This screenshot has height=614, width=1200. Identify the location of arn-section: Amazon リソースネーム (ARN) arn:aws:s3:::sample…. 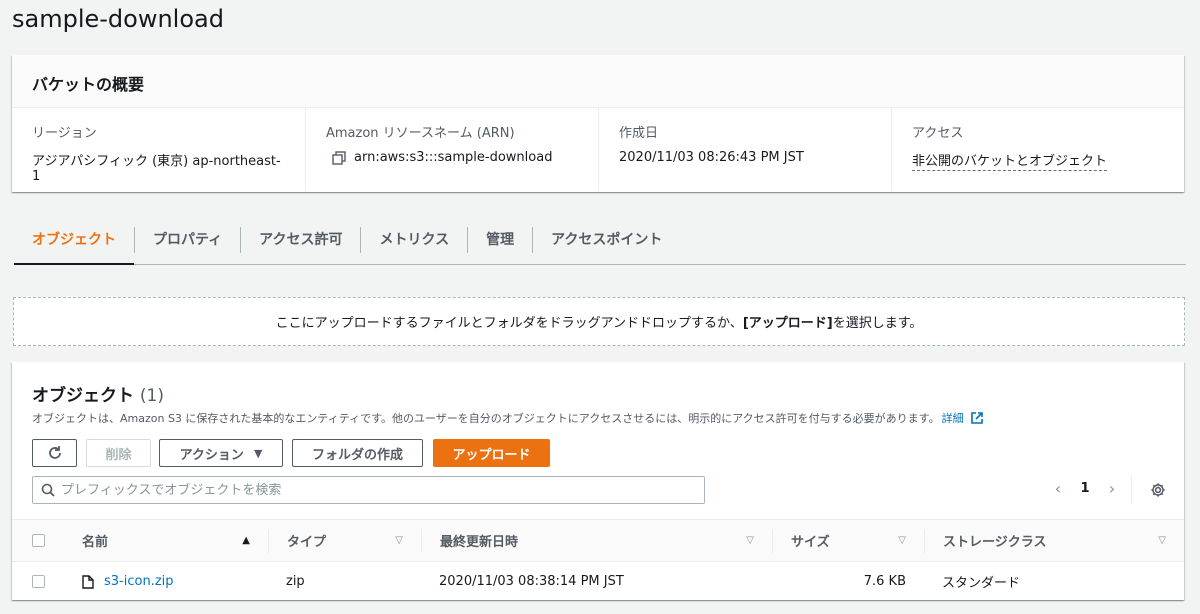
(451, 149).